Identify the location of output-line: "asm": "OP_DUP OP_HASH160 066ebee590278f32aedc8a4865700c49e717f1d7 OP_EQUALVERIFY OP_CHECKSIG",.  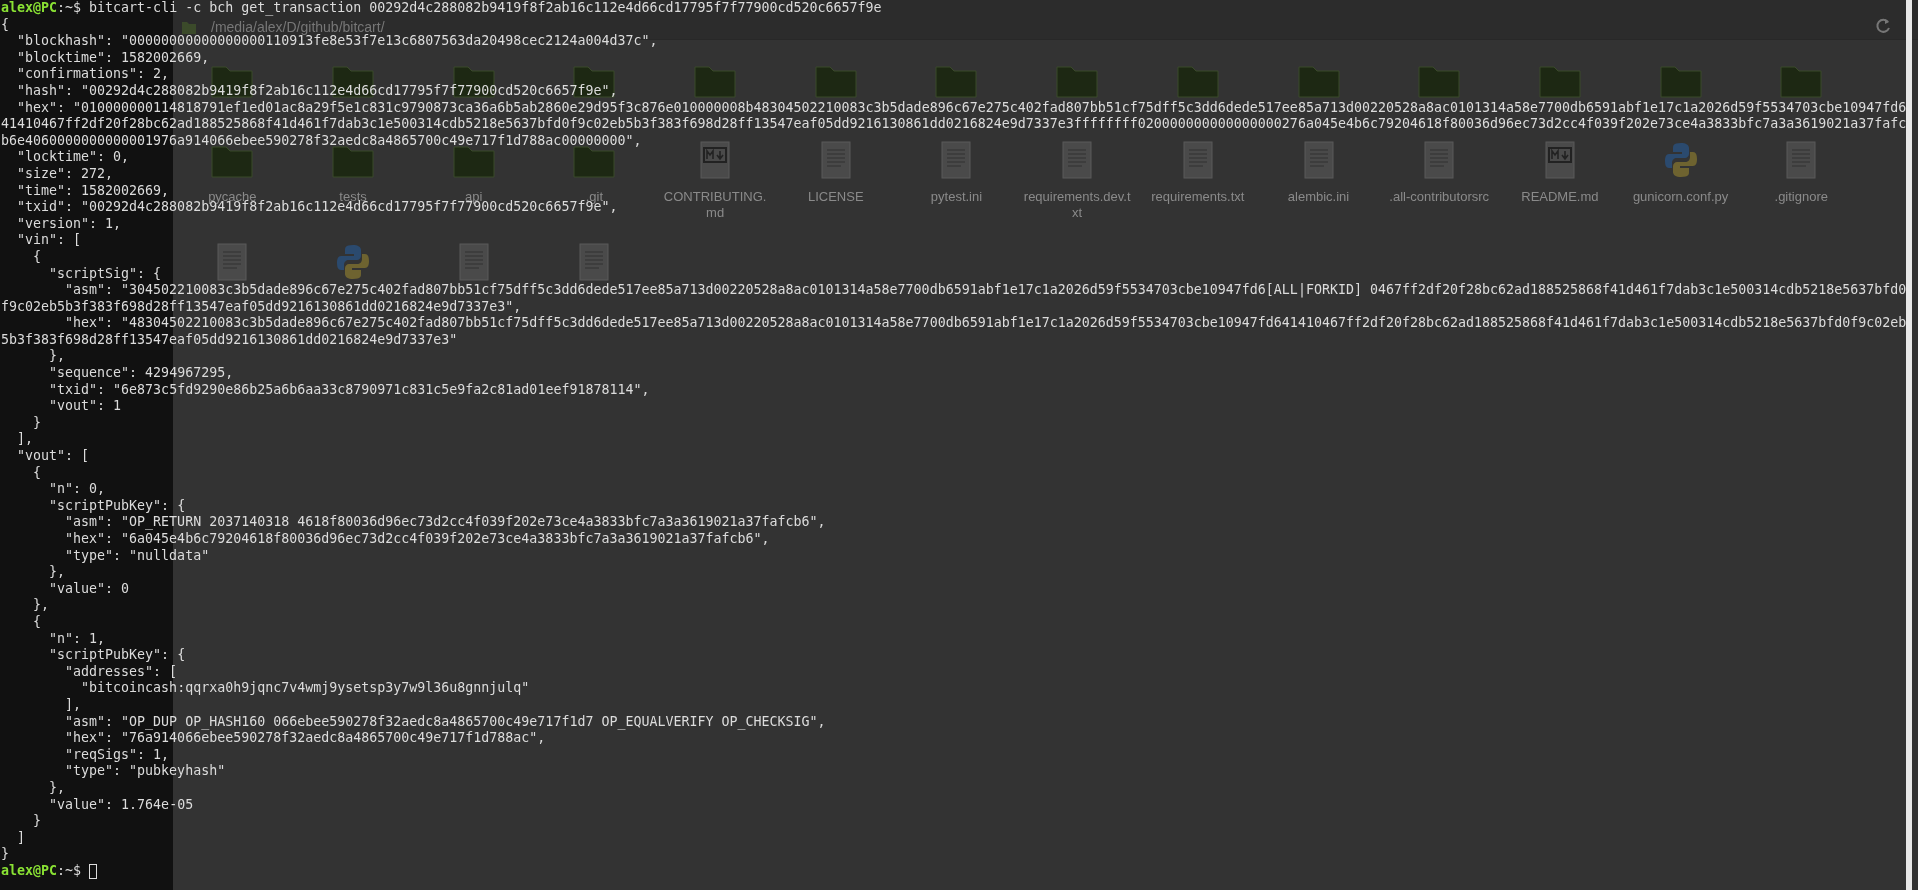
(445, 722).